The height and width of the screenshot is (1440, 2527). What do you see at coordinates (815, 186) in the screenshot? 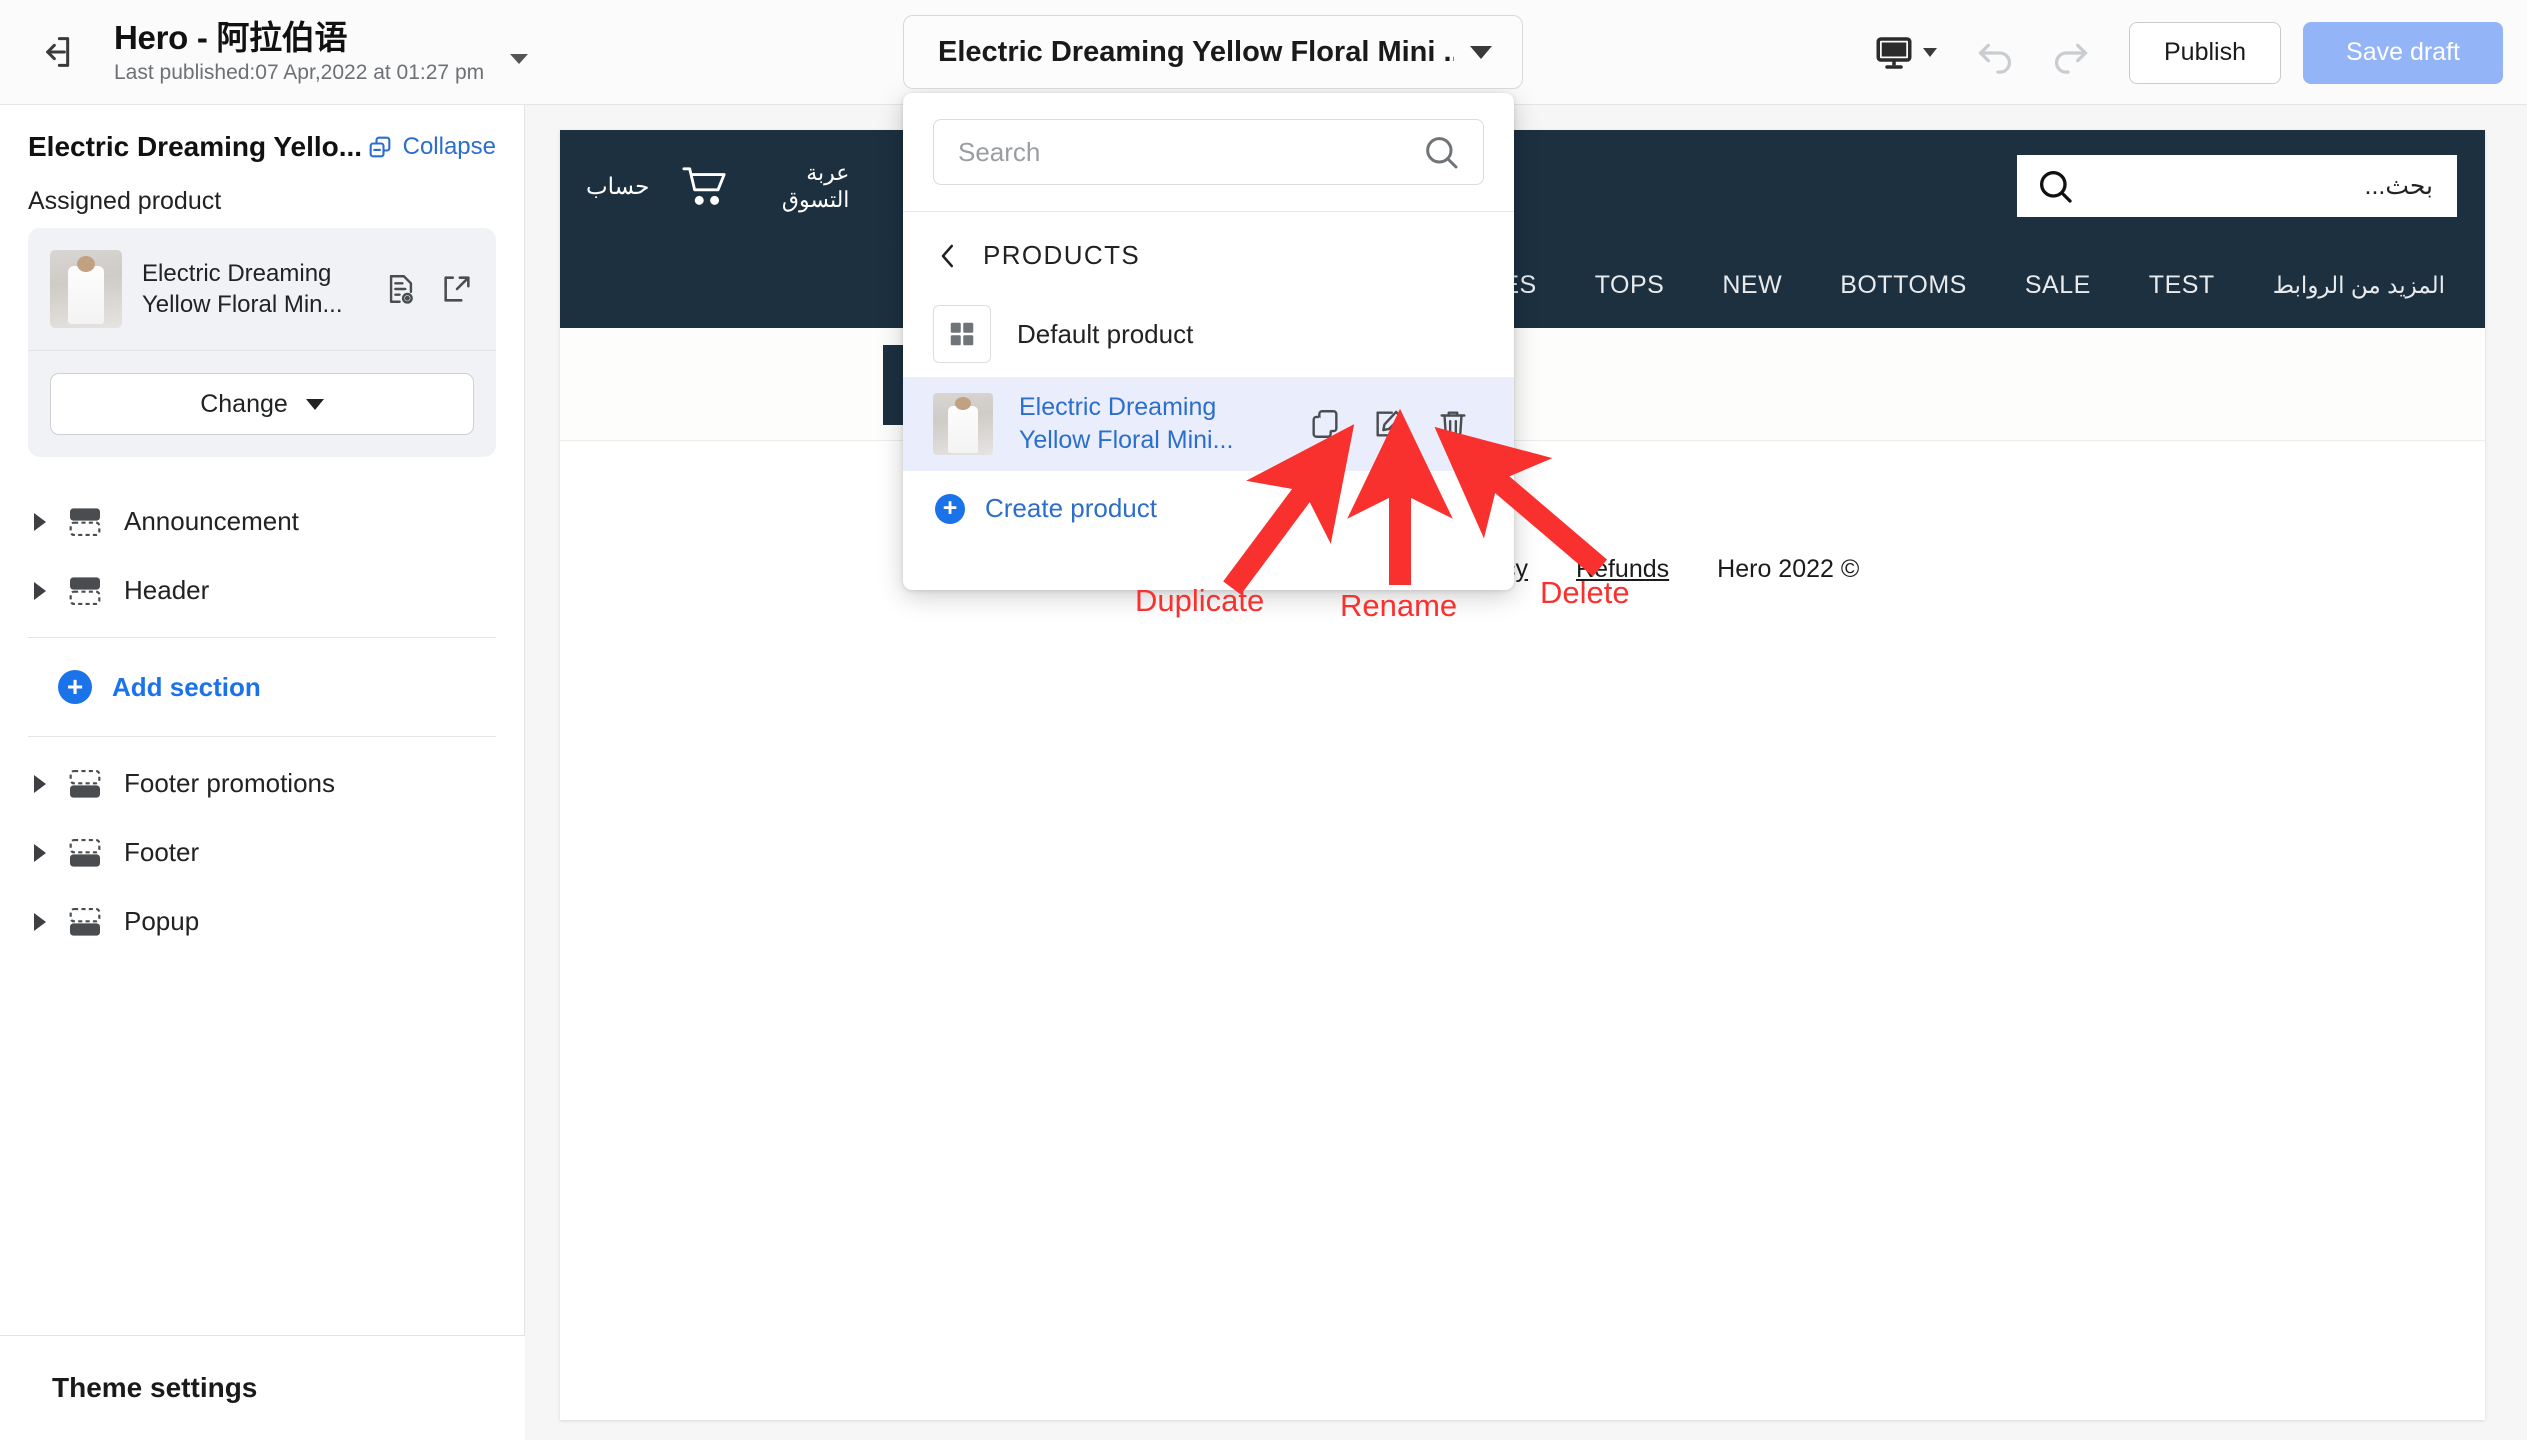
I see `cart-label: عربة التسوق` at bounding box center [815, 186].